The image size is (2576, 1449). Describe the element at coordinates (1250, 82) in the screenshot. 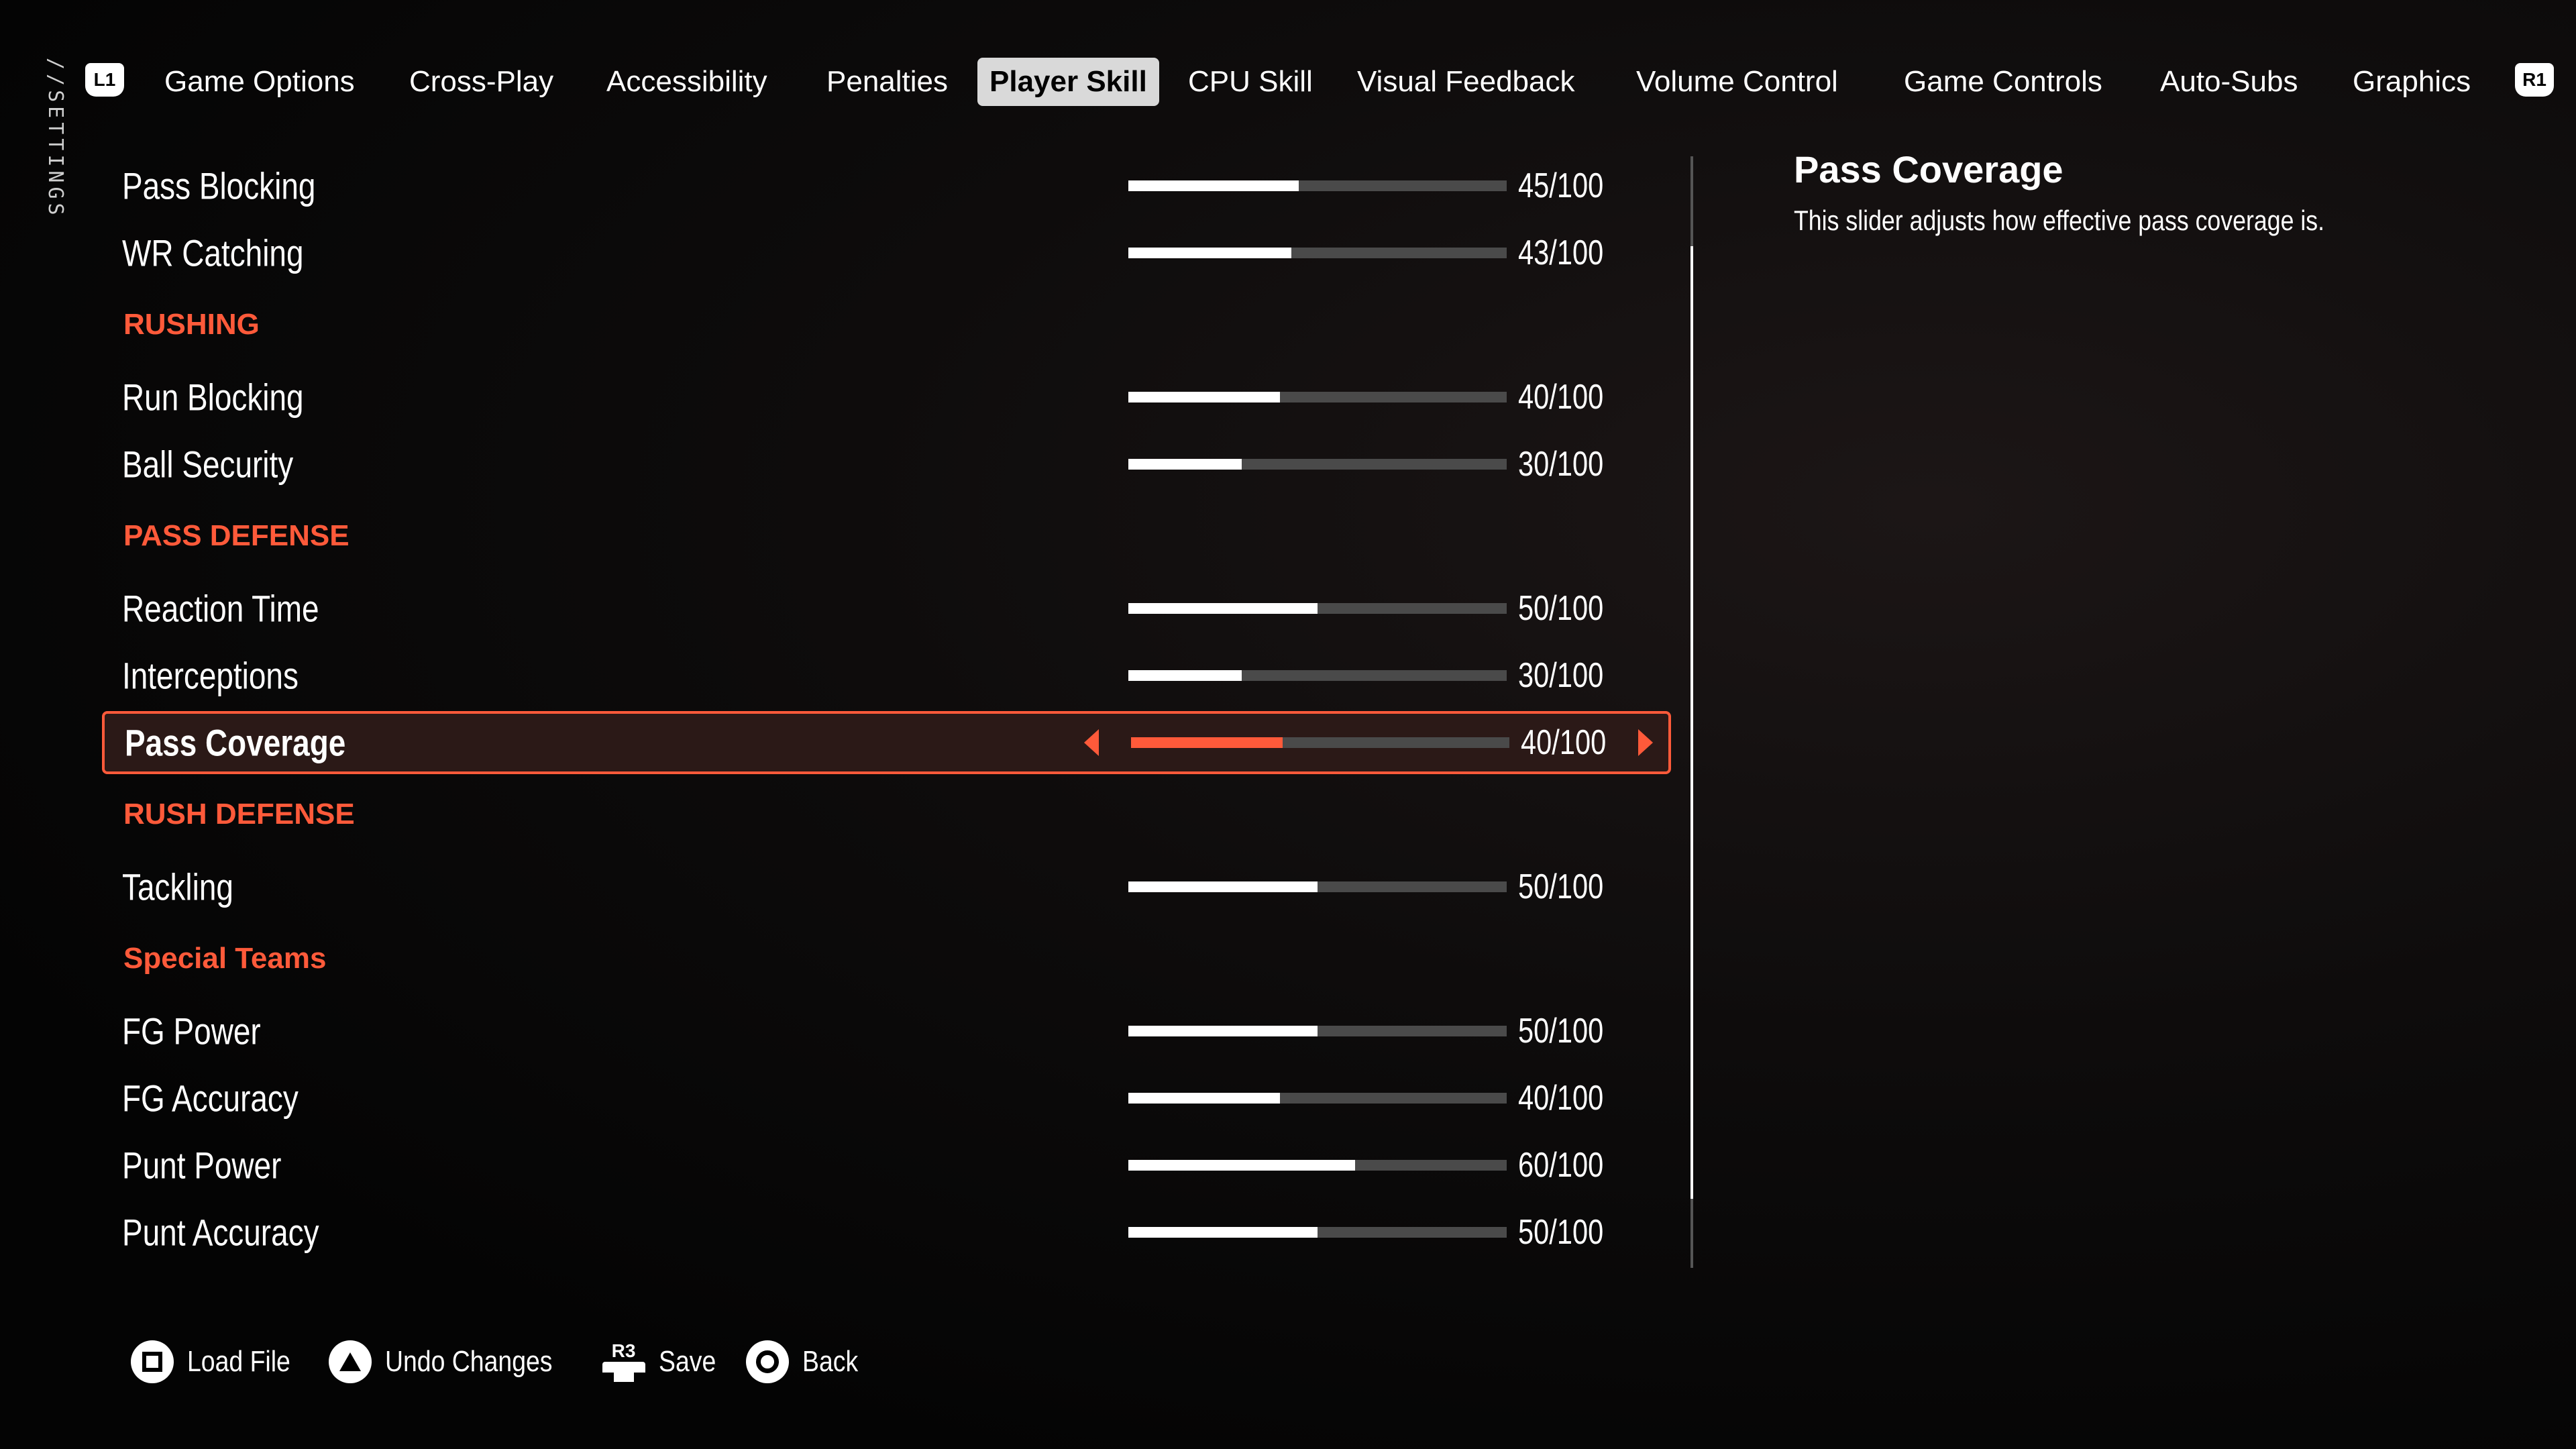

I see `tab-cpu-skill: CPU Skill` at that location.